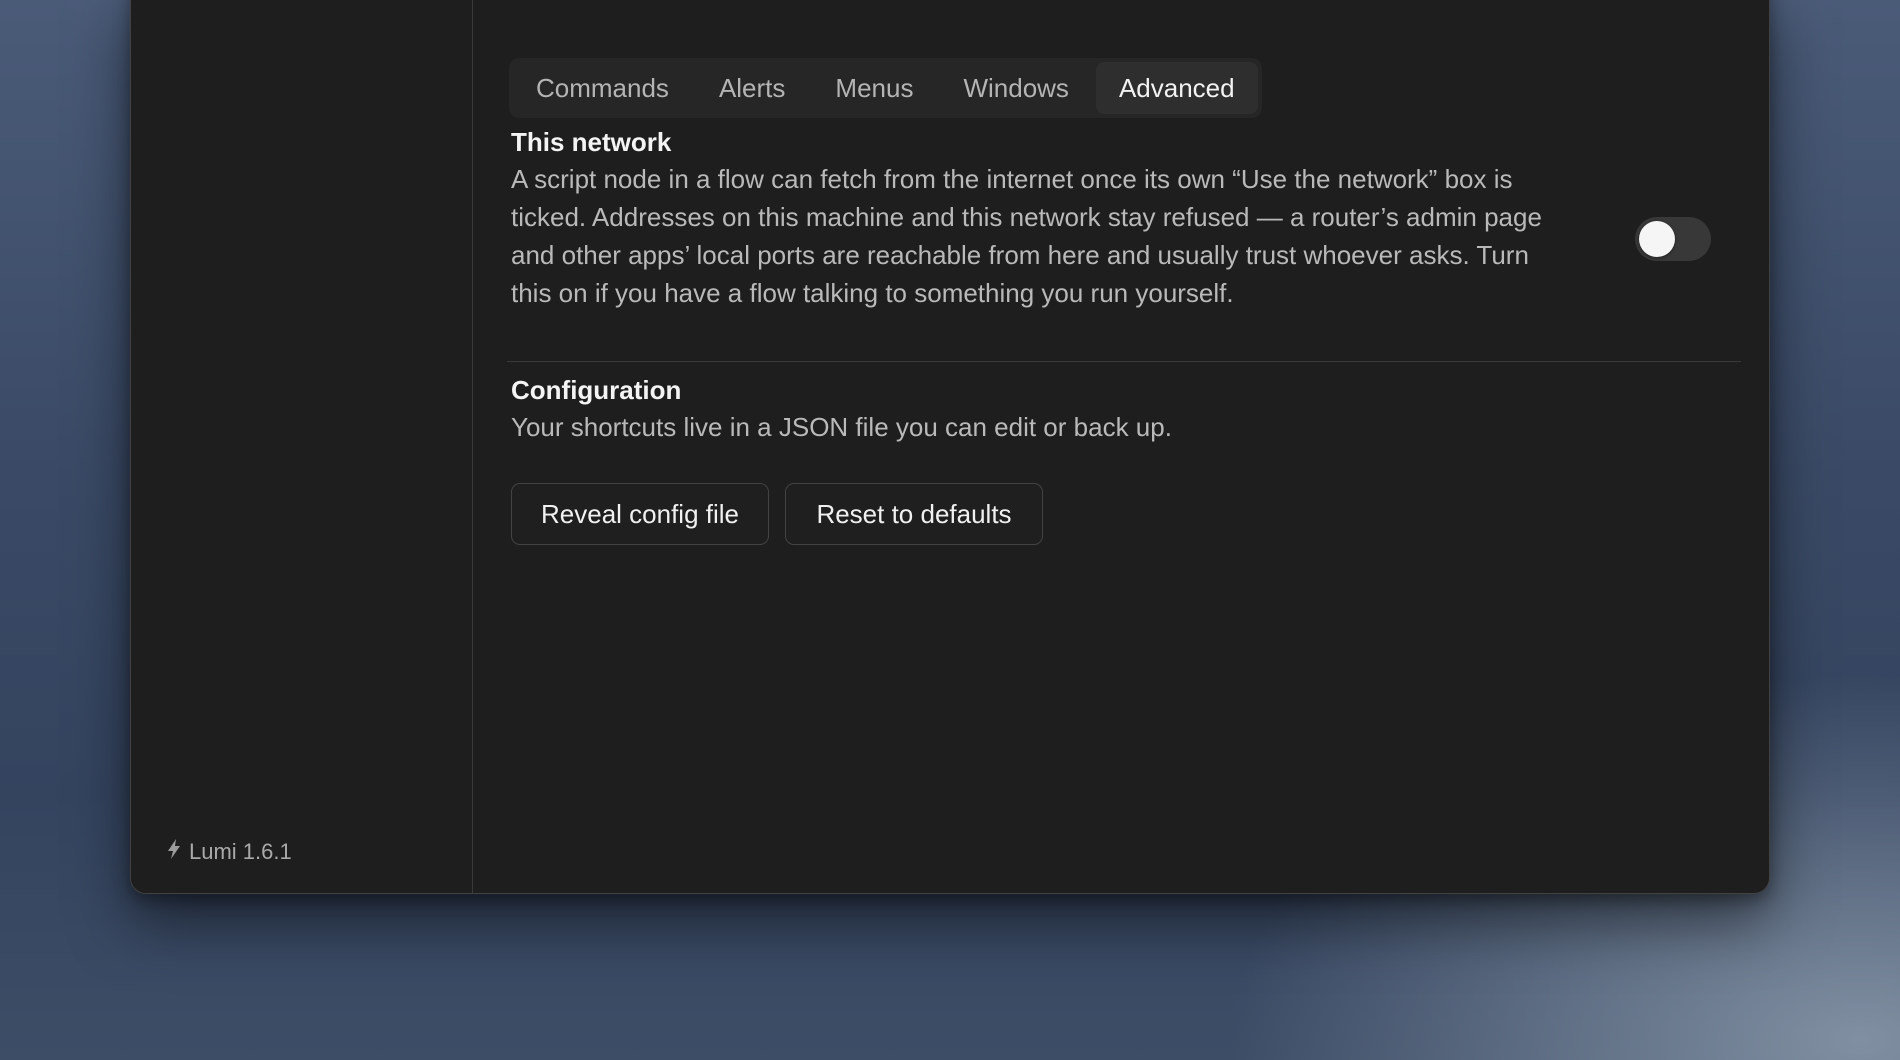  What do you see at coordinates (1015, 88) in the screenshot?
I see `tab-windows: Windows` at bounding box center [1015, 88].